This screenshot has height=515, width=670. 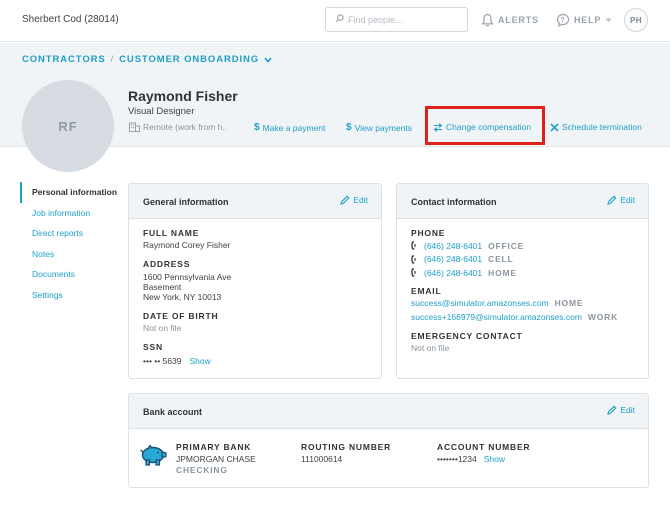 I want to click on location-text: Remote (work from h.., so click(x=185, y=127).